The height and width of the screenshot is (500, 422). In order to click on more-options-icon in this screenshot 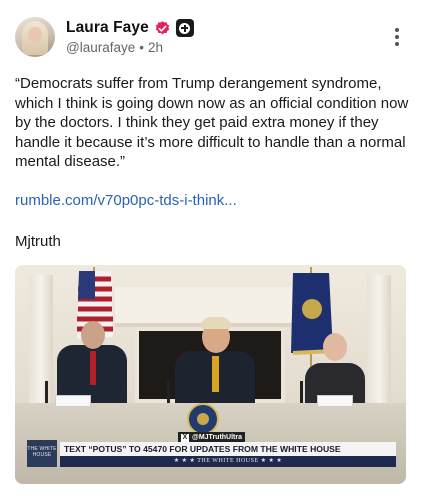, I will do `click(397, 37)`.